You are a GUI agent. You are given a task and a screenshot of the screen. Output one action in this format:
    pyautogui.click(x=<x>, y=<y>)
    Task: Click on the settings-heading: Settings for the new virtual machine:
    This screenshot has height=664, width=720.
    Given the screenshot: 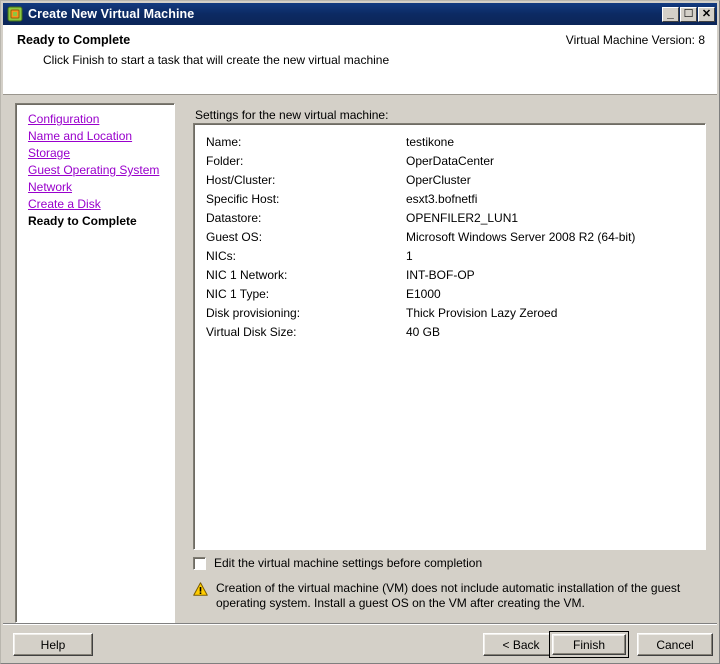 What is the action you would take?
    pyautogui.click(x=292, y=115)
    